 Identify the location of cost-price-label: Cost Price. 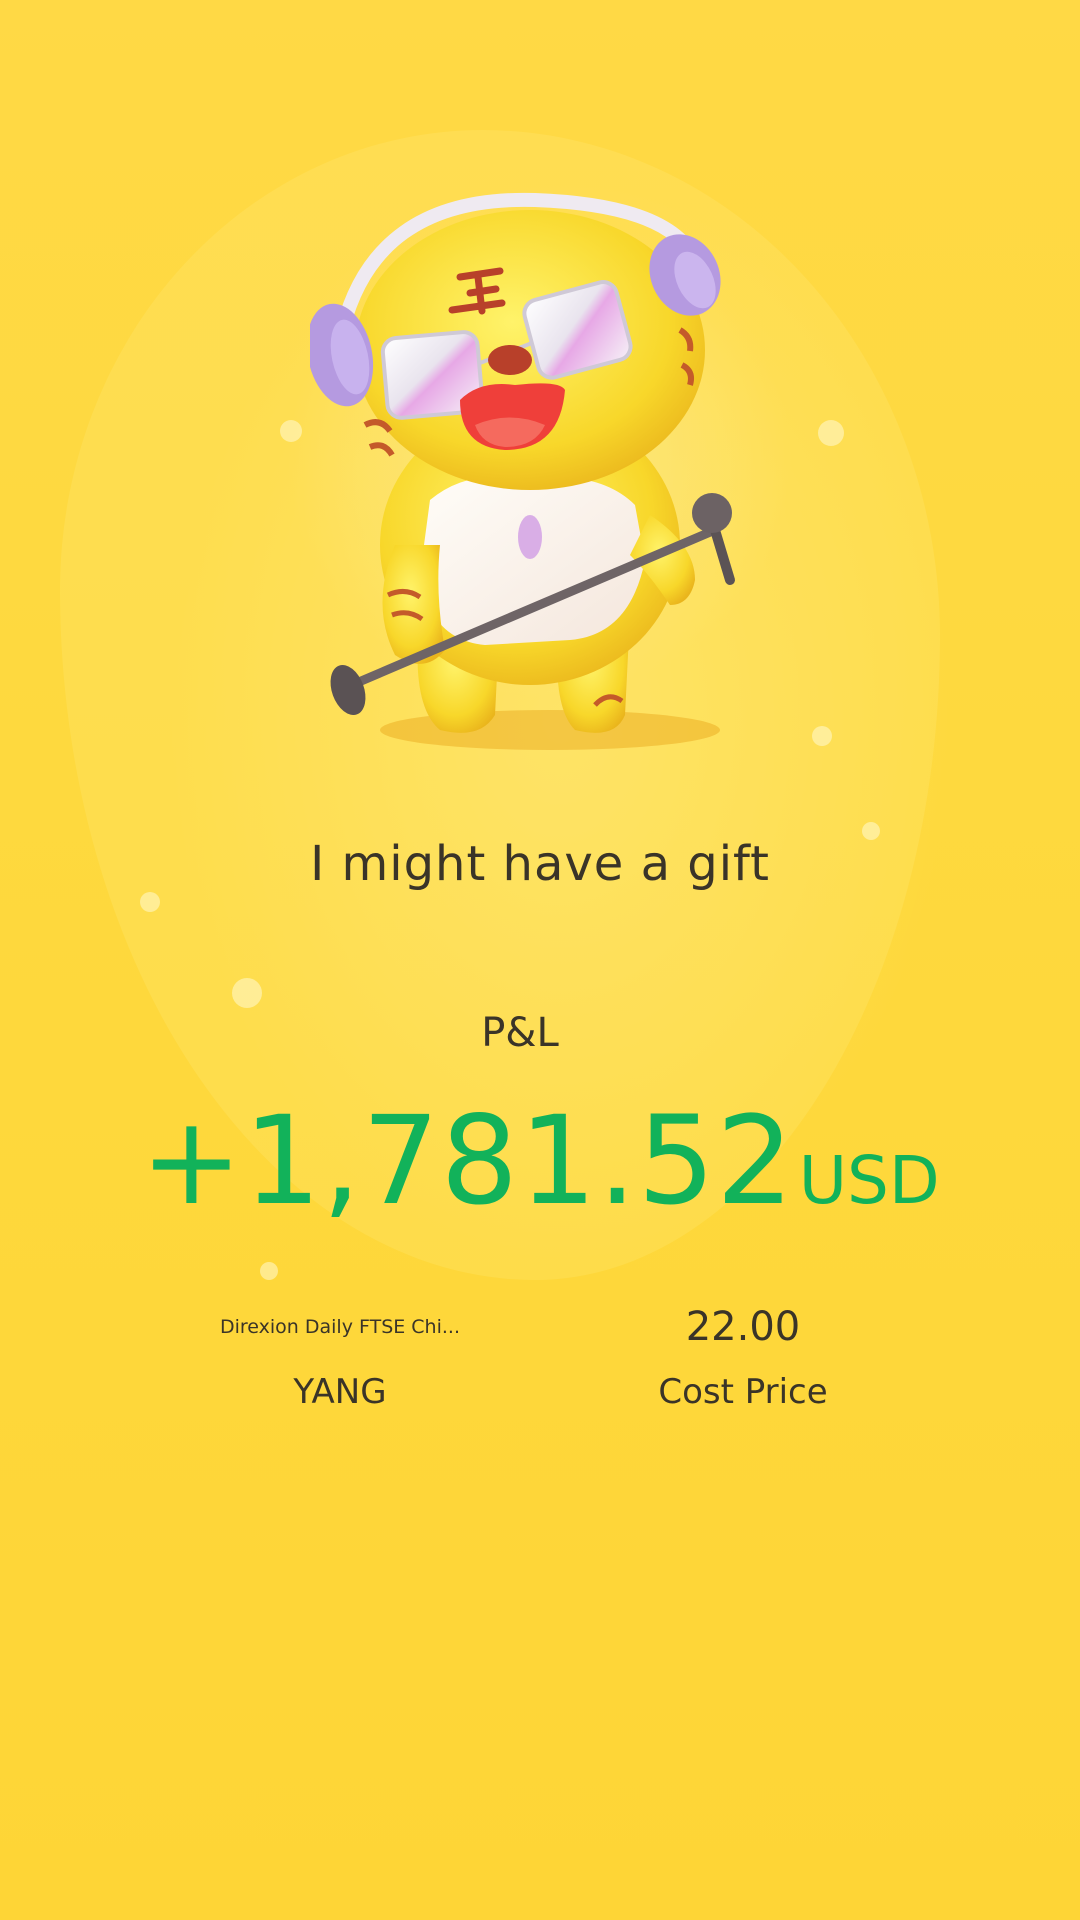
(743, 1392).